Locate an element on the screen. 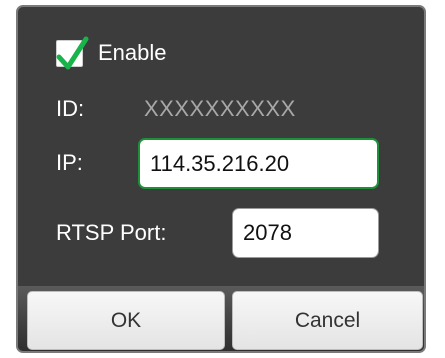 The width and height of the screenshot is (445, 358). enable-label: Enable is located at coordinates (132, 52).